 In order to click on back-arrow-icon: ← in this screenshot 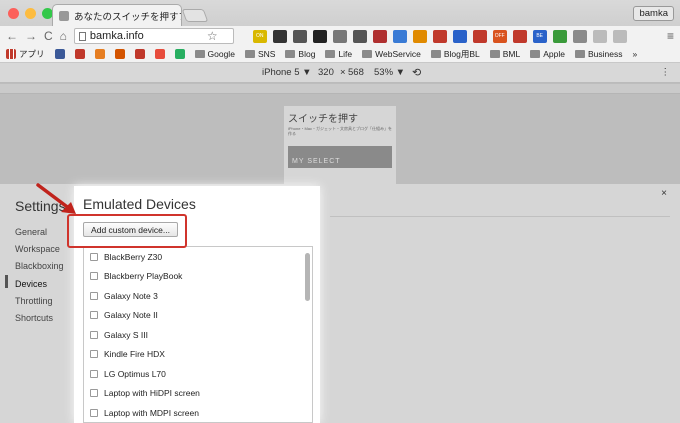, I will do `click(12, 36)`.